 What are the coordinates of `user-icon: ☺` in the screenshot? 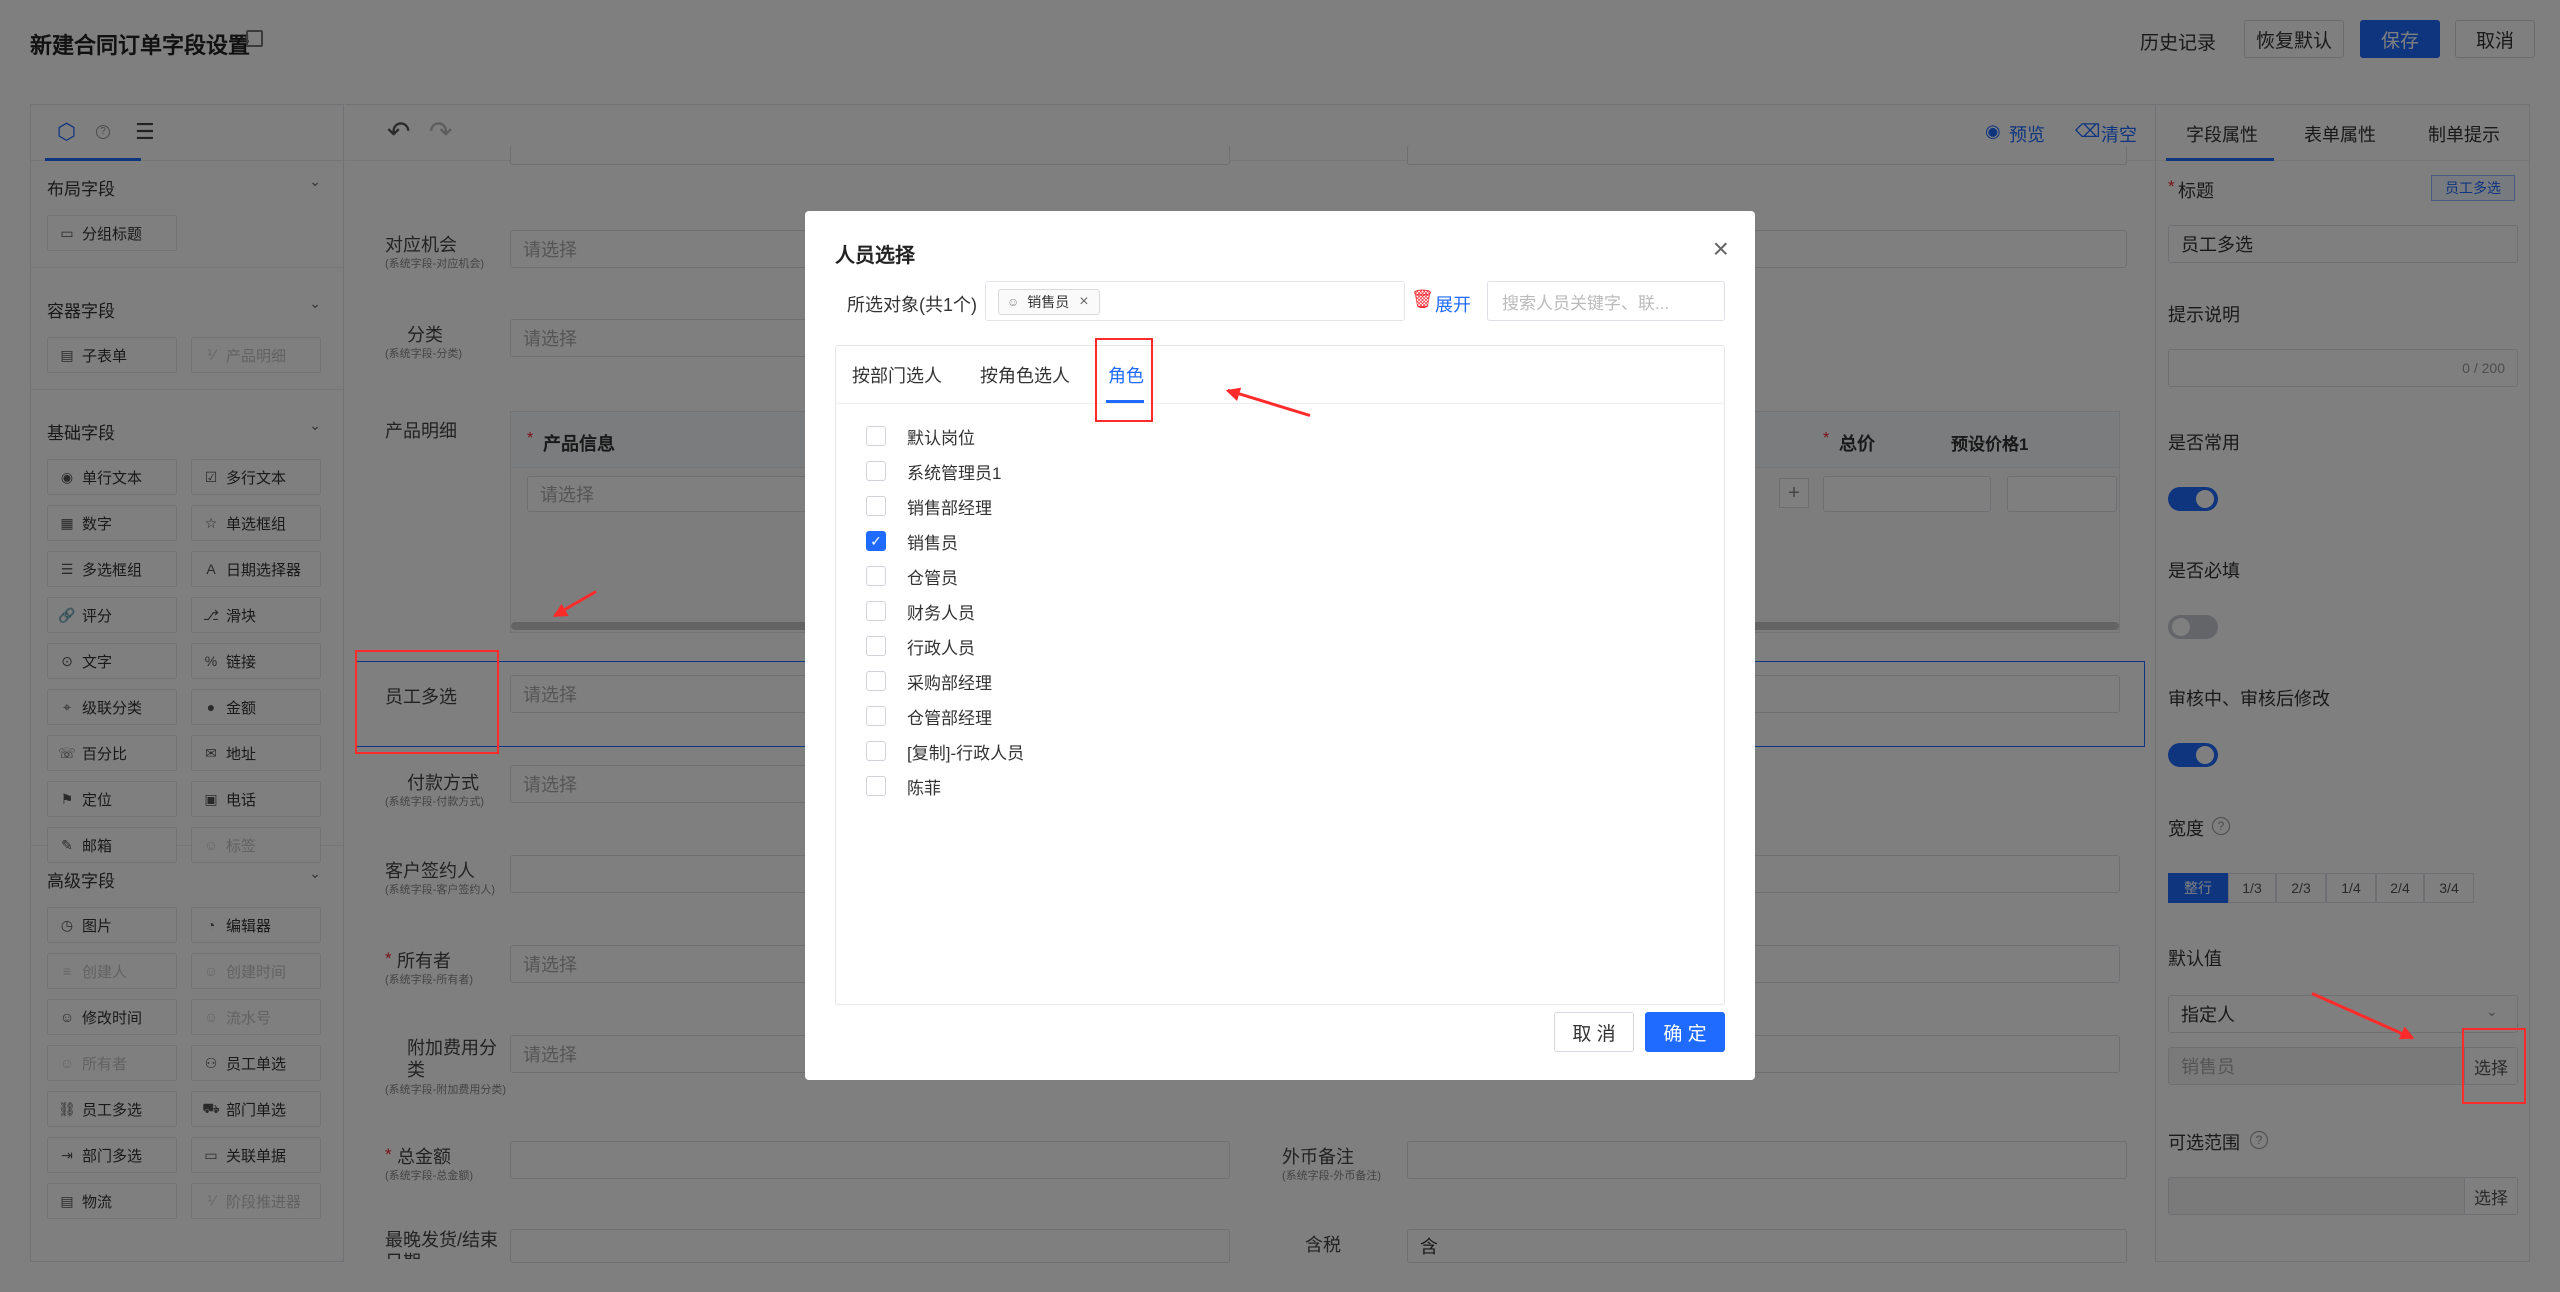 It's located at (1013, 302).